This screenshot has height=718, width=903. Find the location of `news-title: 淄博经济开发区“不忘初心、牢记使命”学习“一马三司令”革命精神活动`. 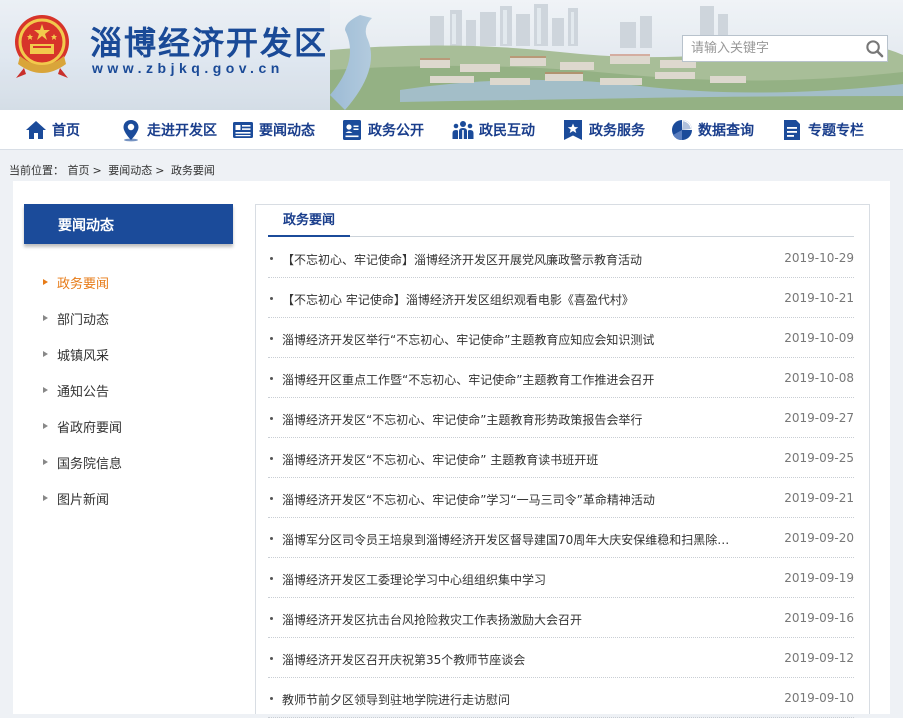

news-title: 淄博经济开发区“不忘初心、牢记使命”学习“一马三司令”革命精神活动 is located at coordinates (511, 499).